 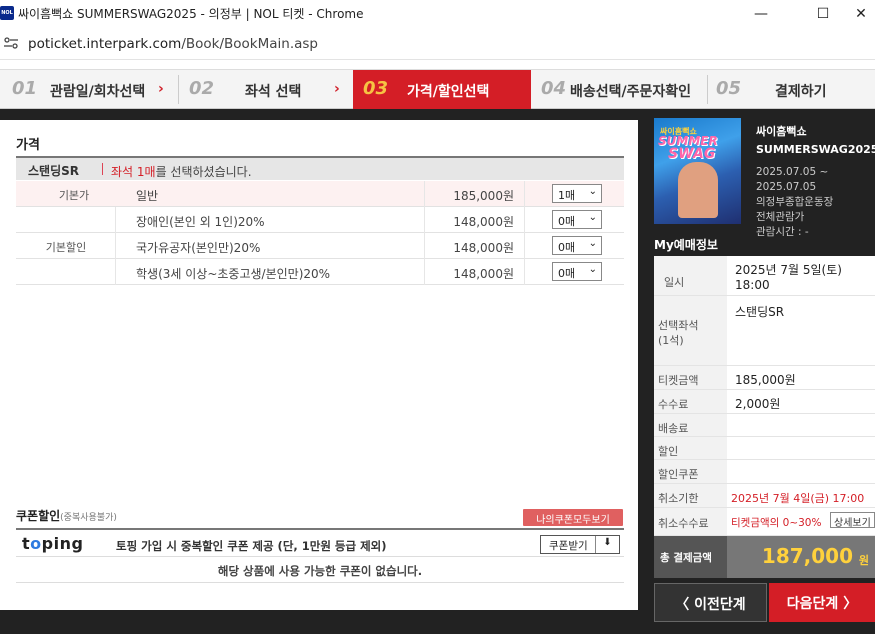 What do you see at coordinates (801, 92) in the screenshot?
I see `step-label: 결제하기` at bounding box center [801, 92].